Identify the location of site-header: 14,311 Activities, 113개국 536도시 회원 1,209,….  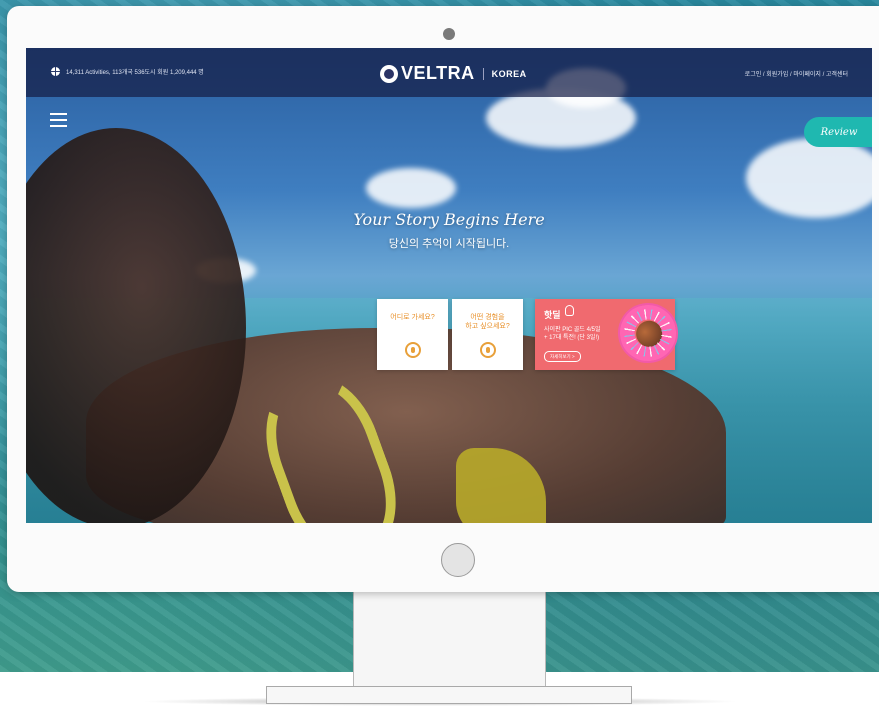
(449, 72).